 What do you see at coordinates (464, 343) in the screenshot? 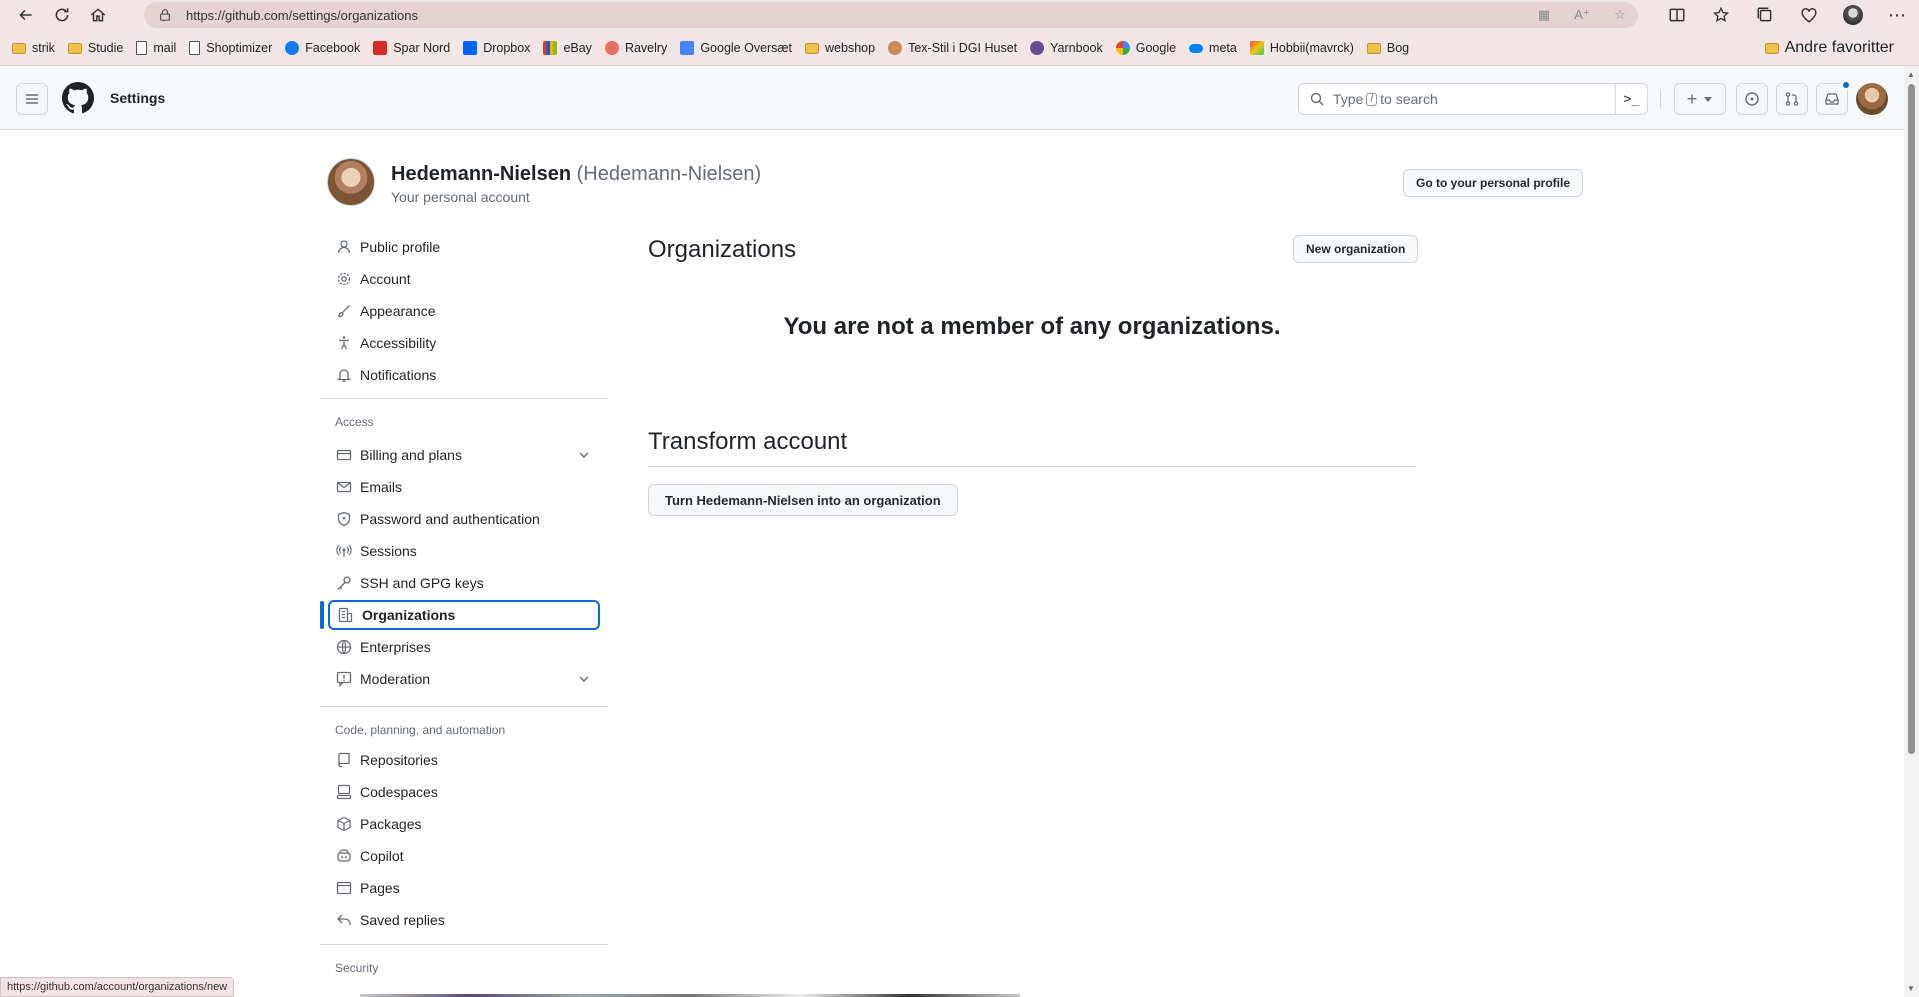
I see `sidebar-item-accessibility: Accessibility` at bounding box center [464, 343].